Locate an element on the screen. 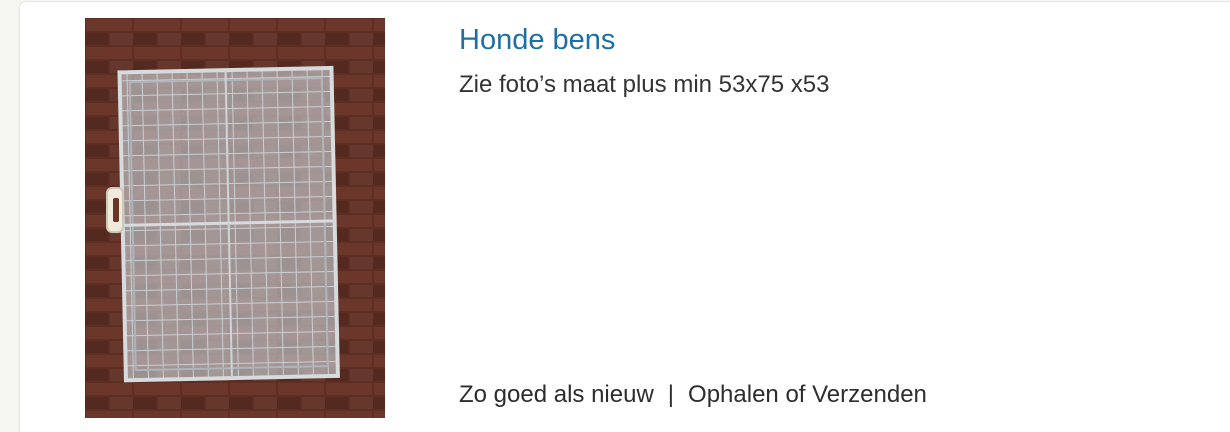  listing-title-link: Honde bens is located at coordinates (537, 40).